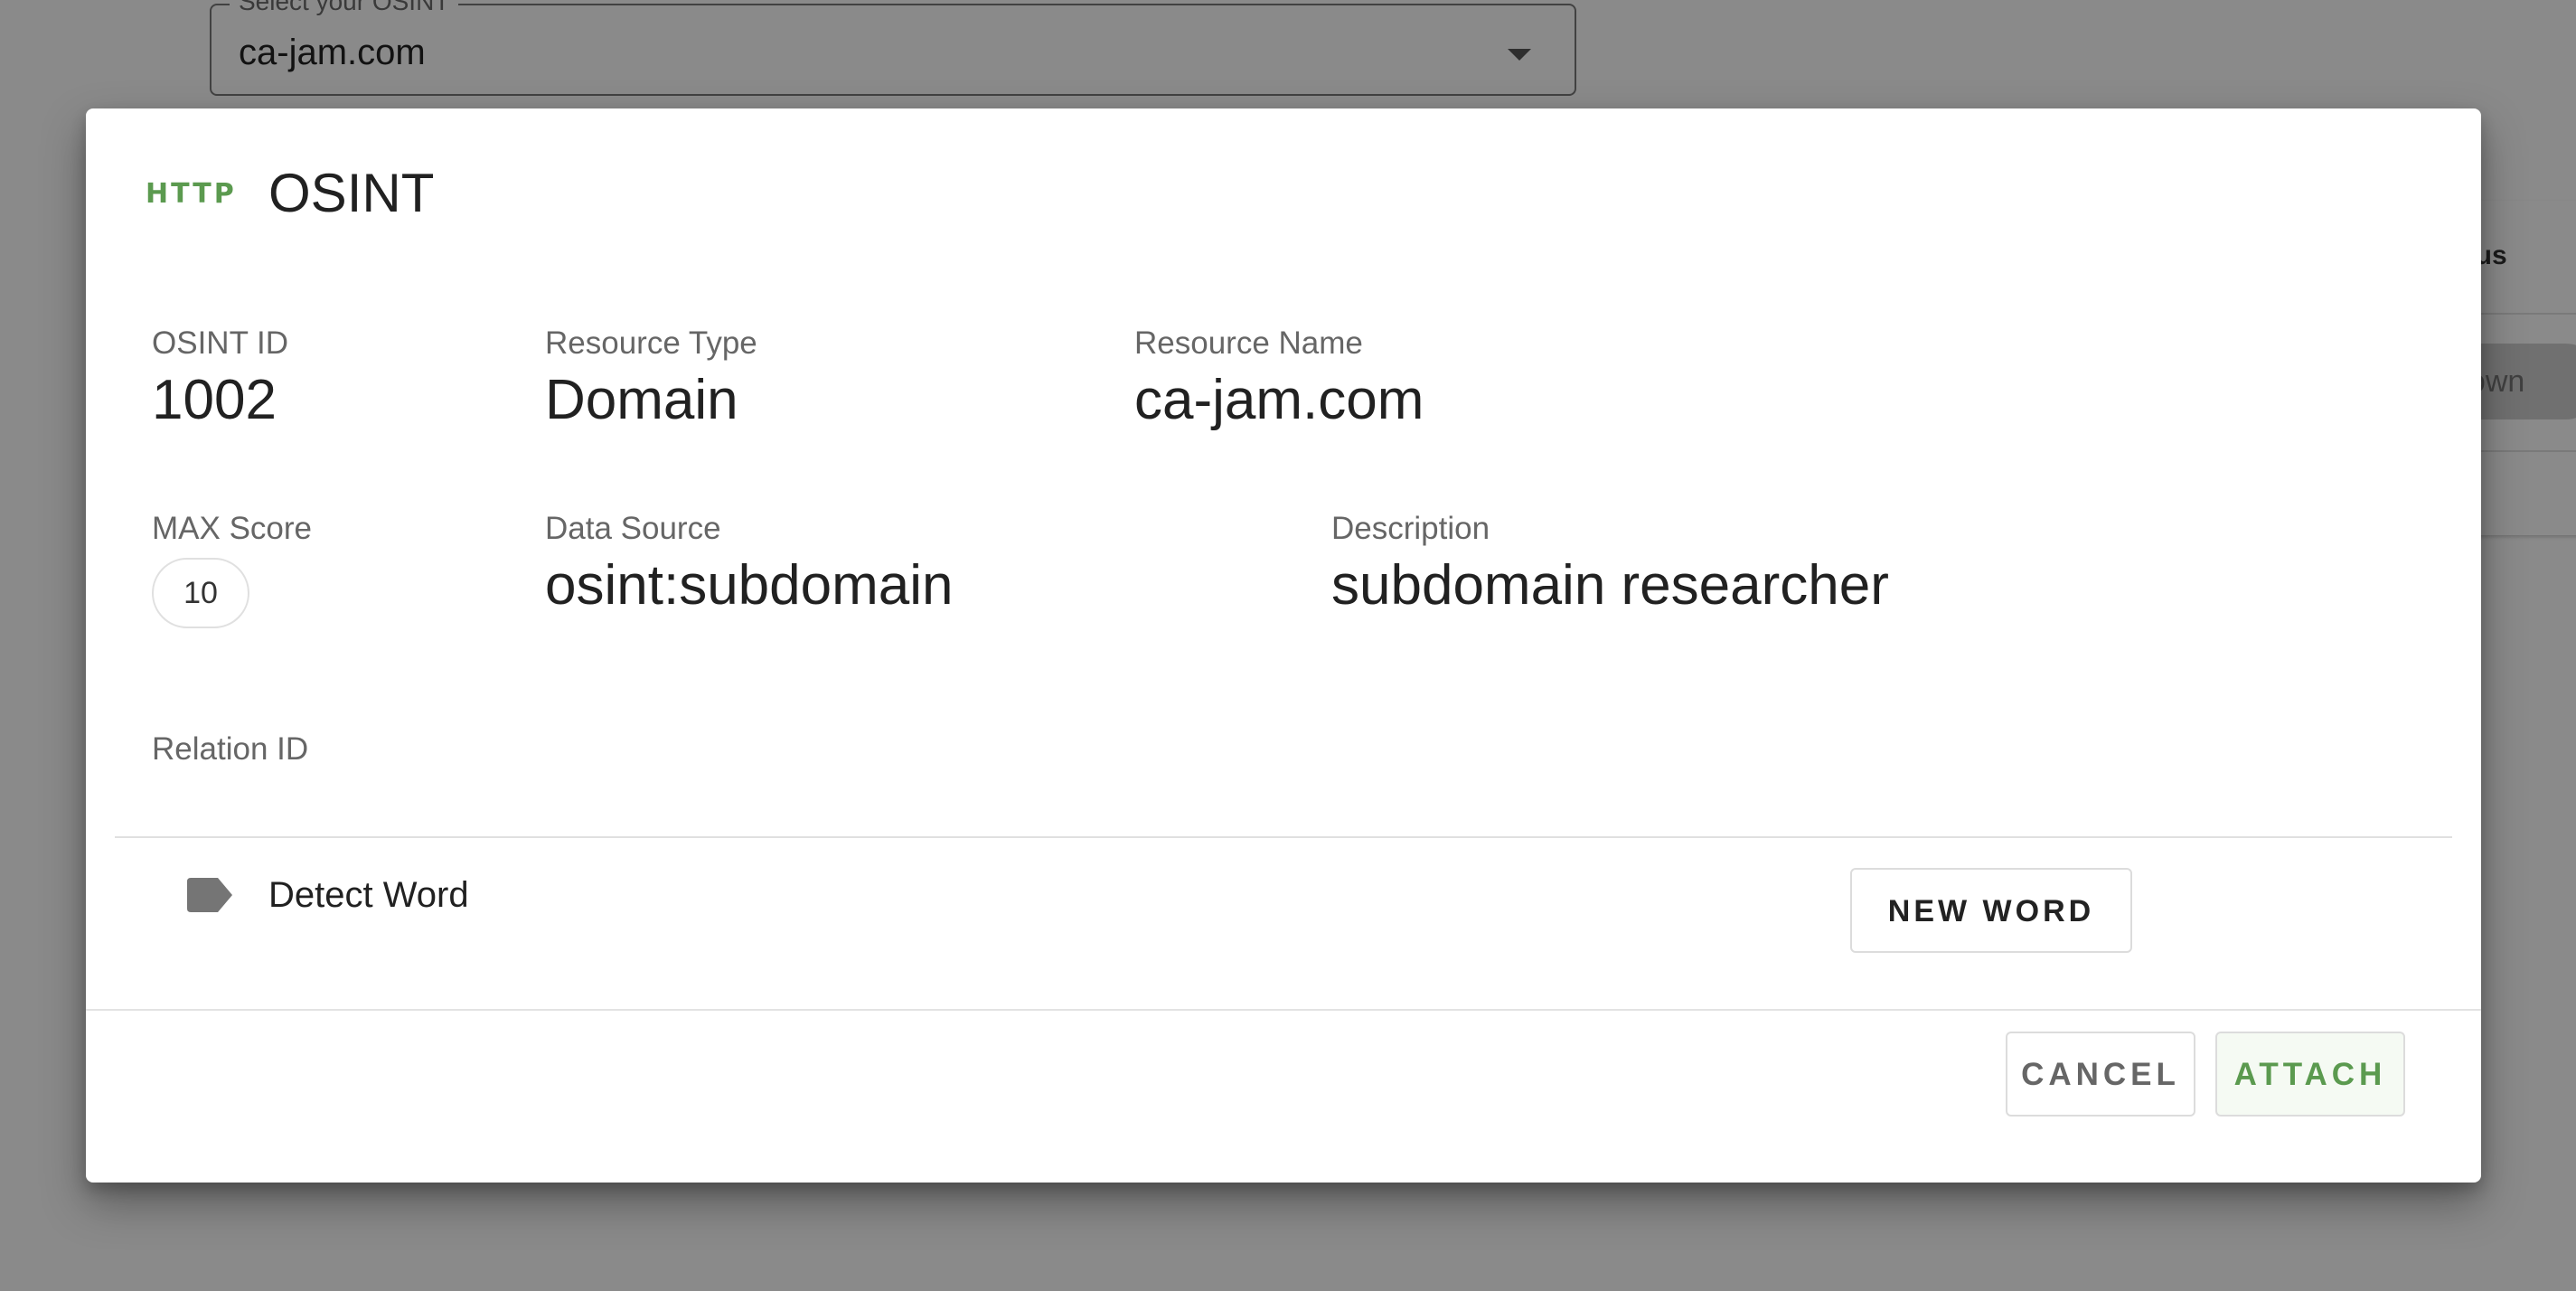 This screenshot has height=1291, width=2576. I want to click on http-icon: HTTP, so click(192, 193).